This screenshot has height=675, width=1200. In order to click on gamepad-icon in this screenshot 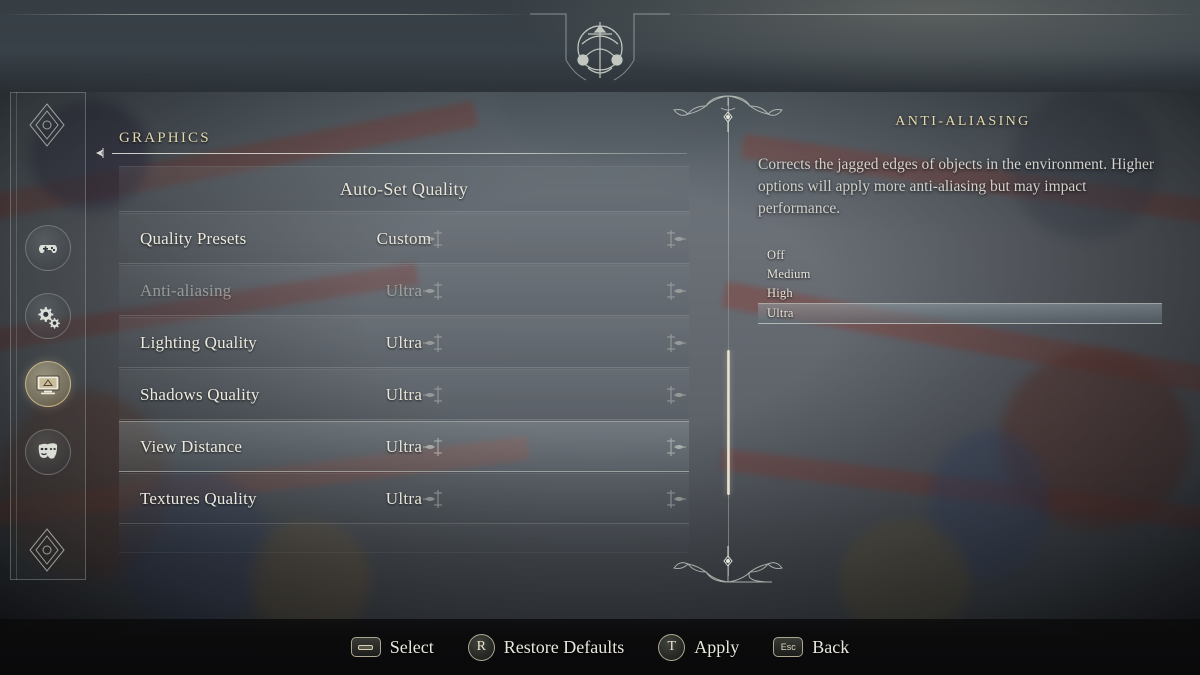, I will do `click(48, 249)`.